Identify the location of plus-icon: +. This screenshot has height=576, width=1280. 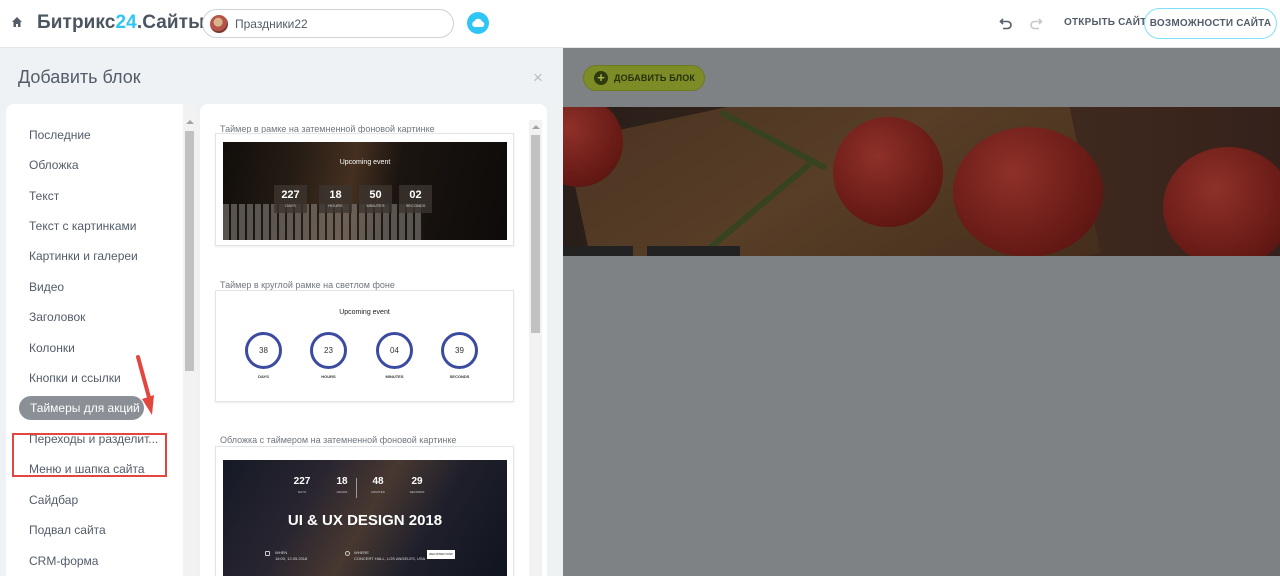
(601, 78).